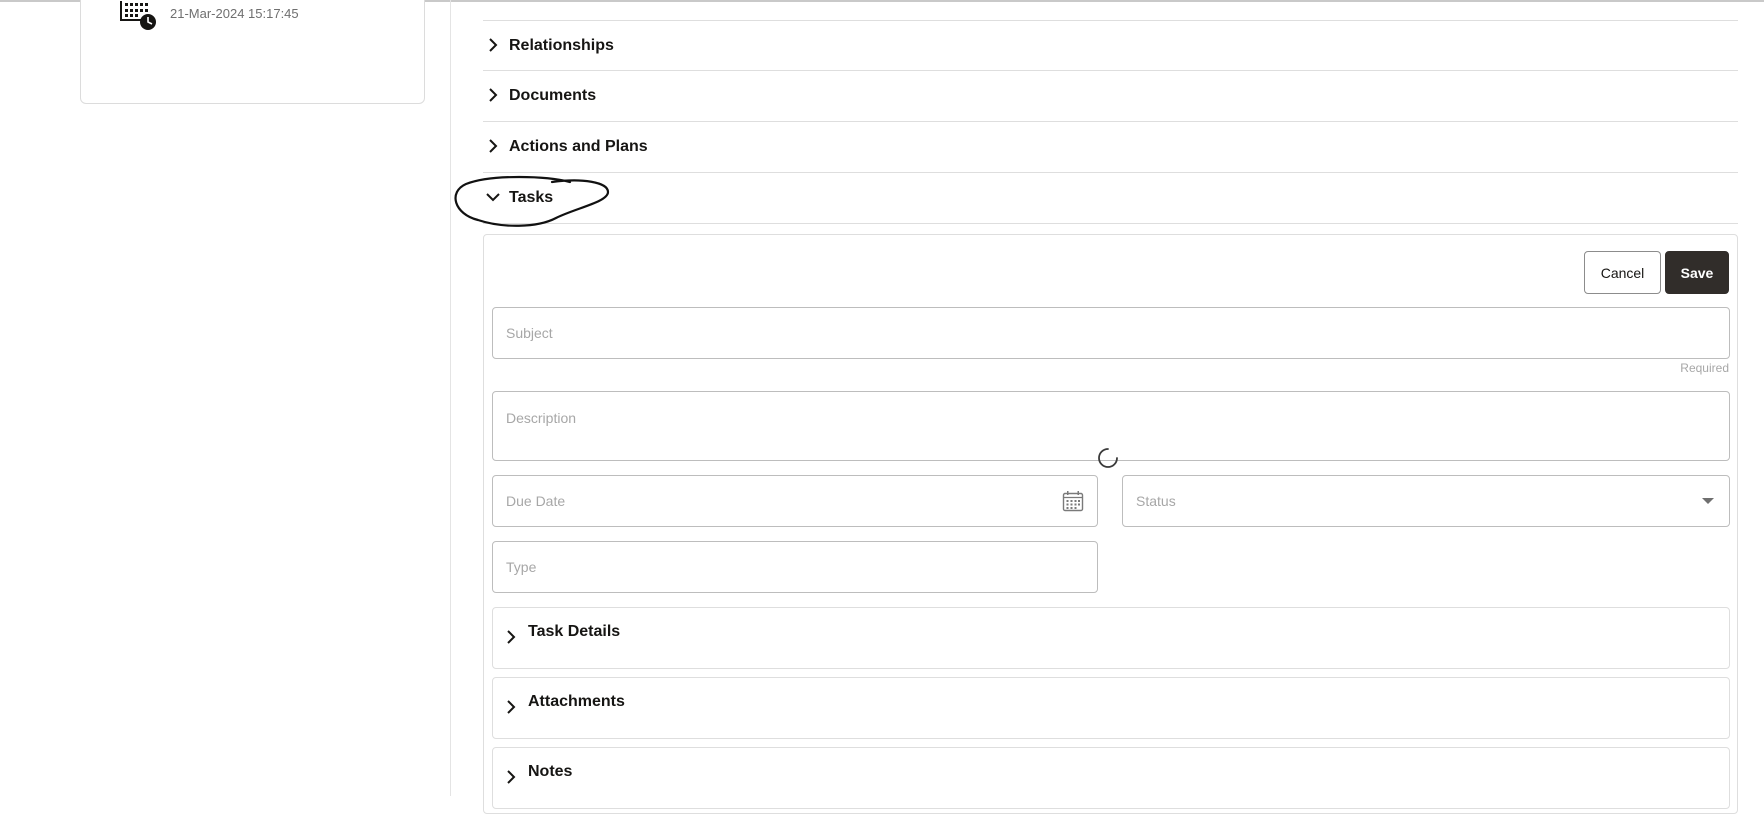  What do you see at coordinates (450, 398) in the screenshot?
I see `column-divider` at bounding box center [450, 398].